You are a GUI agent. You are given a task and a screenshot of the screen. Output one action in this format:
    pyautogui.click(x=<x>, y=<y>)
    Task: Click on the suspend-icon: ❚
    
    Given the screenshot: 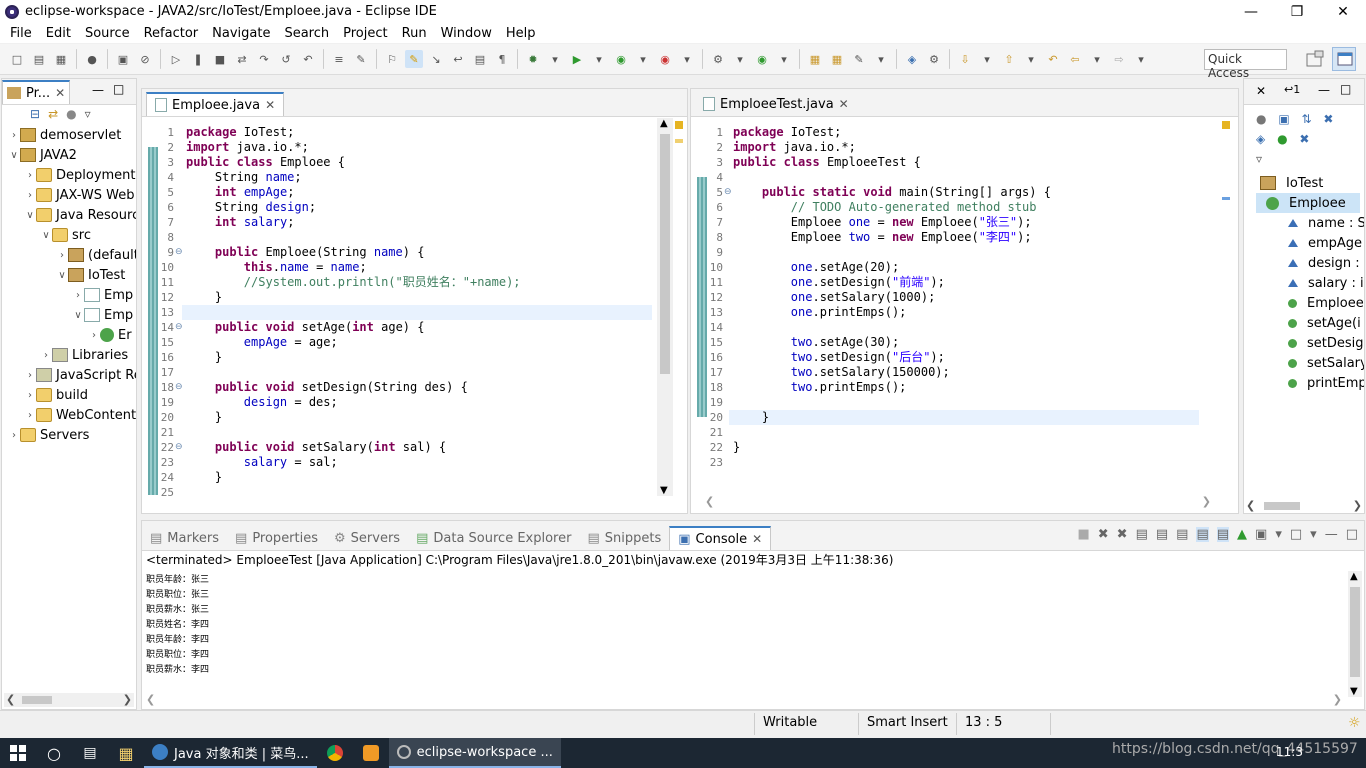 What is the action you would take?
    pyautogui.click(x=198, y=59)
    